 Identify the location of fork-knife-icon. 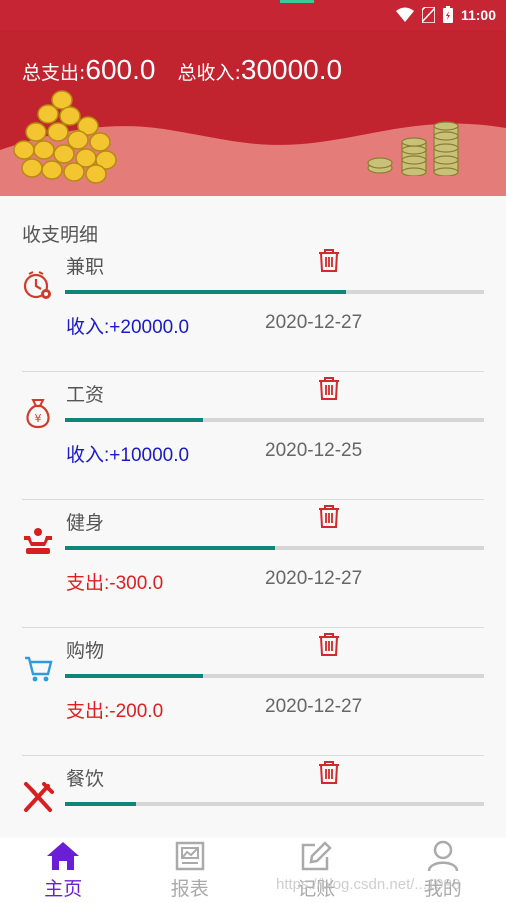
(38, 797).